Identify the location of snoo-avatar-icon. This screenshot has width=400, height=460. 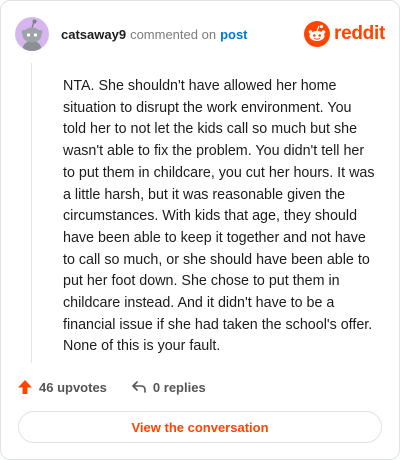
(32, 35).